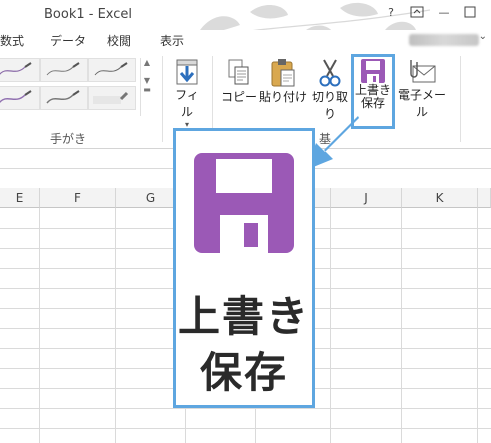  Describe the element at coordinates (243, 316) in the screenshot. I see `zoomed-save-label-line1: 上書き` at that location.